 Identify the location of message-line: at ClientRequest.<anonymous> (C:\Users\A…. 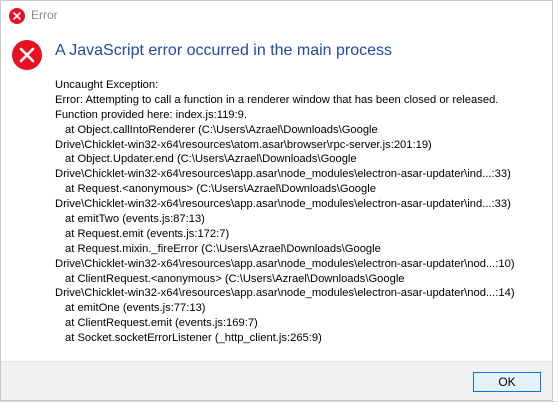
(235, 278).